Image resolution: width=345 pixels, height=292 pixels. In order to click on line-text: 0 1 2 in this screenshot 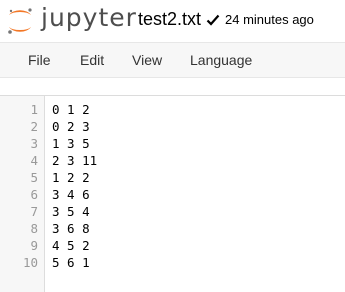, I will do `click(71, 109)`.